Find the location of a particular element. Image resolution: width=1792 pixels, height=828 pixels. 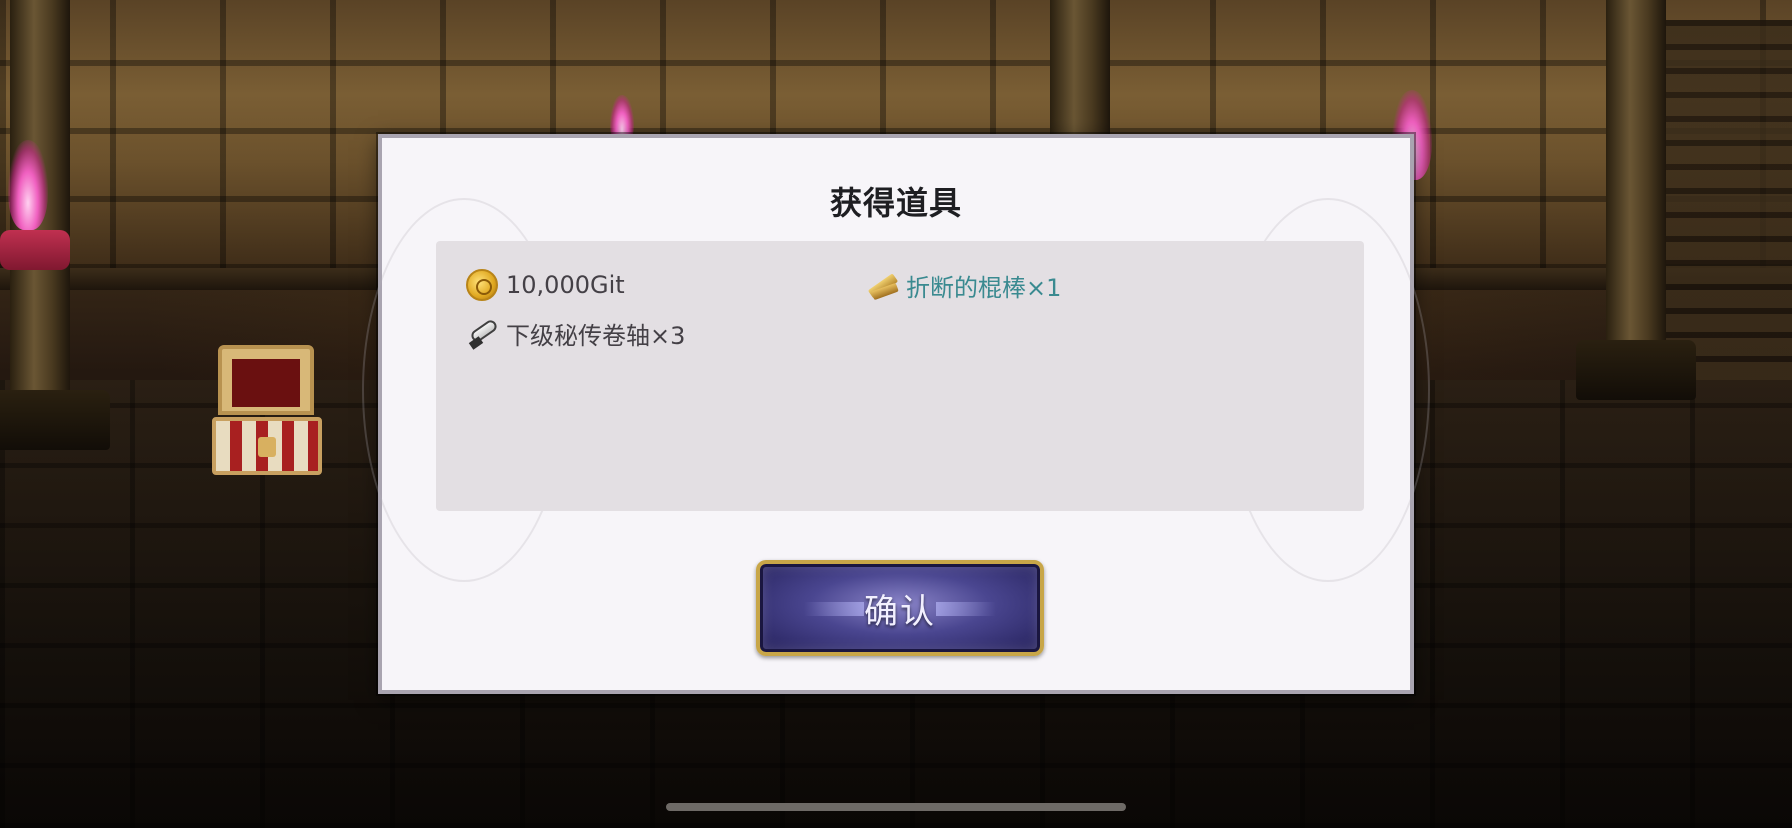

reward-item-label: 下级秘传卷轴×3 is located at coordinates (596, 335).